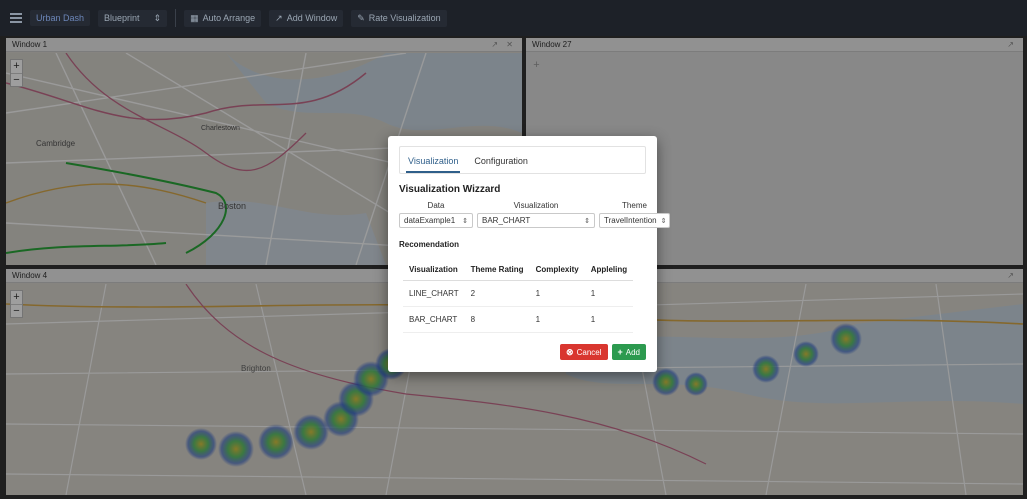 This screenshot has height=499, width=1027. What do you see at coordinates (176, 18) in the screenshot?
I see `toolbar-divider` at bounding box center [176, 18].